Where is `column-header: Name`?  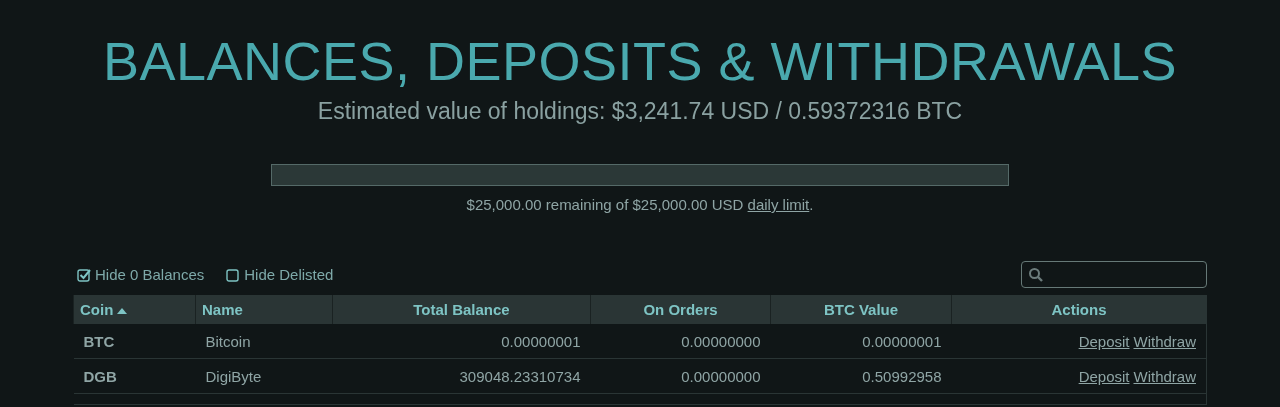 column-header: Name is located at coordinates (264, 309).